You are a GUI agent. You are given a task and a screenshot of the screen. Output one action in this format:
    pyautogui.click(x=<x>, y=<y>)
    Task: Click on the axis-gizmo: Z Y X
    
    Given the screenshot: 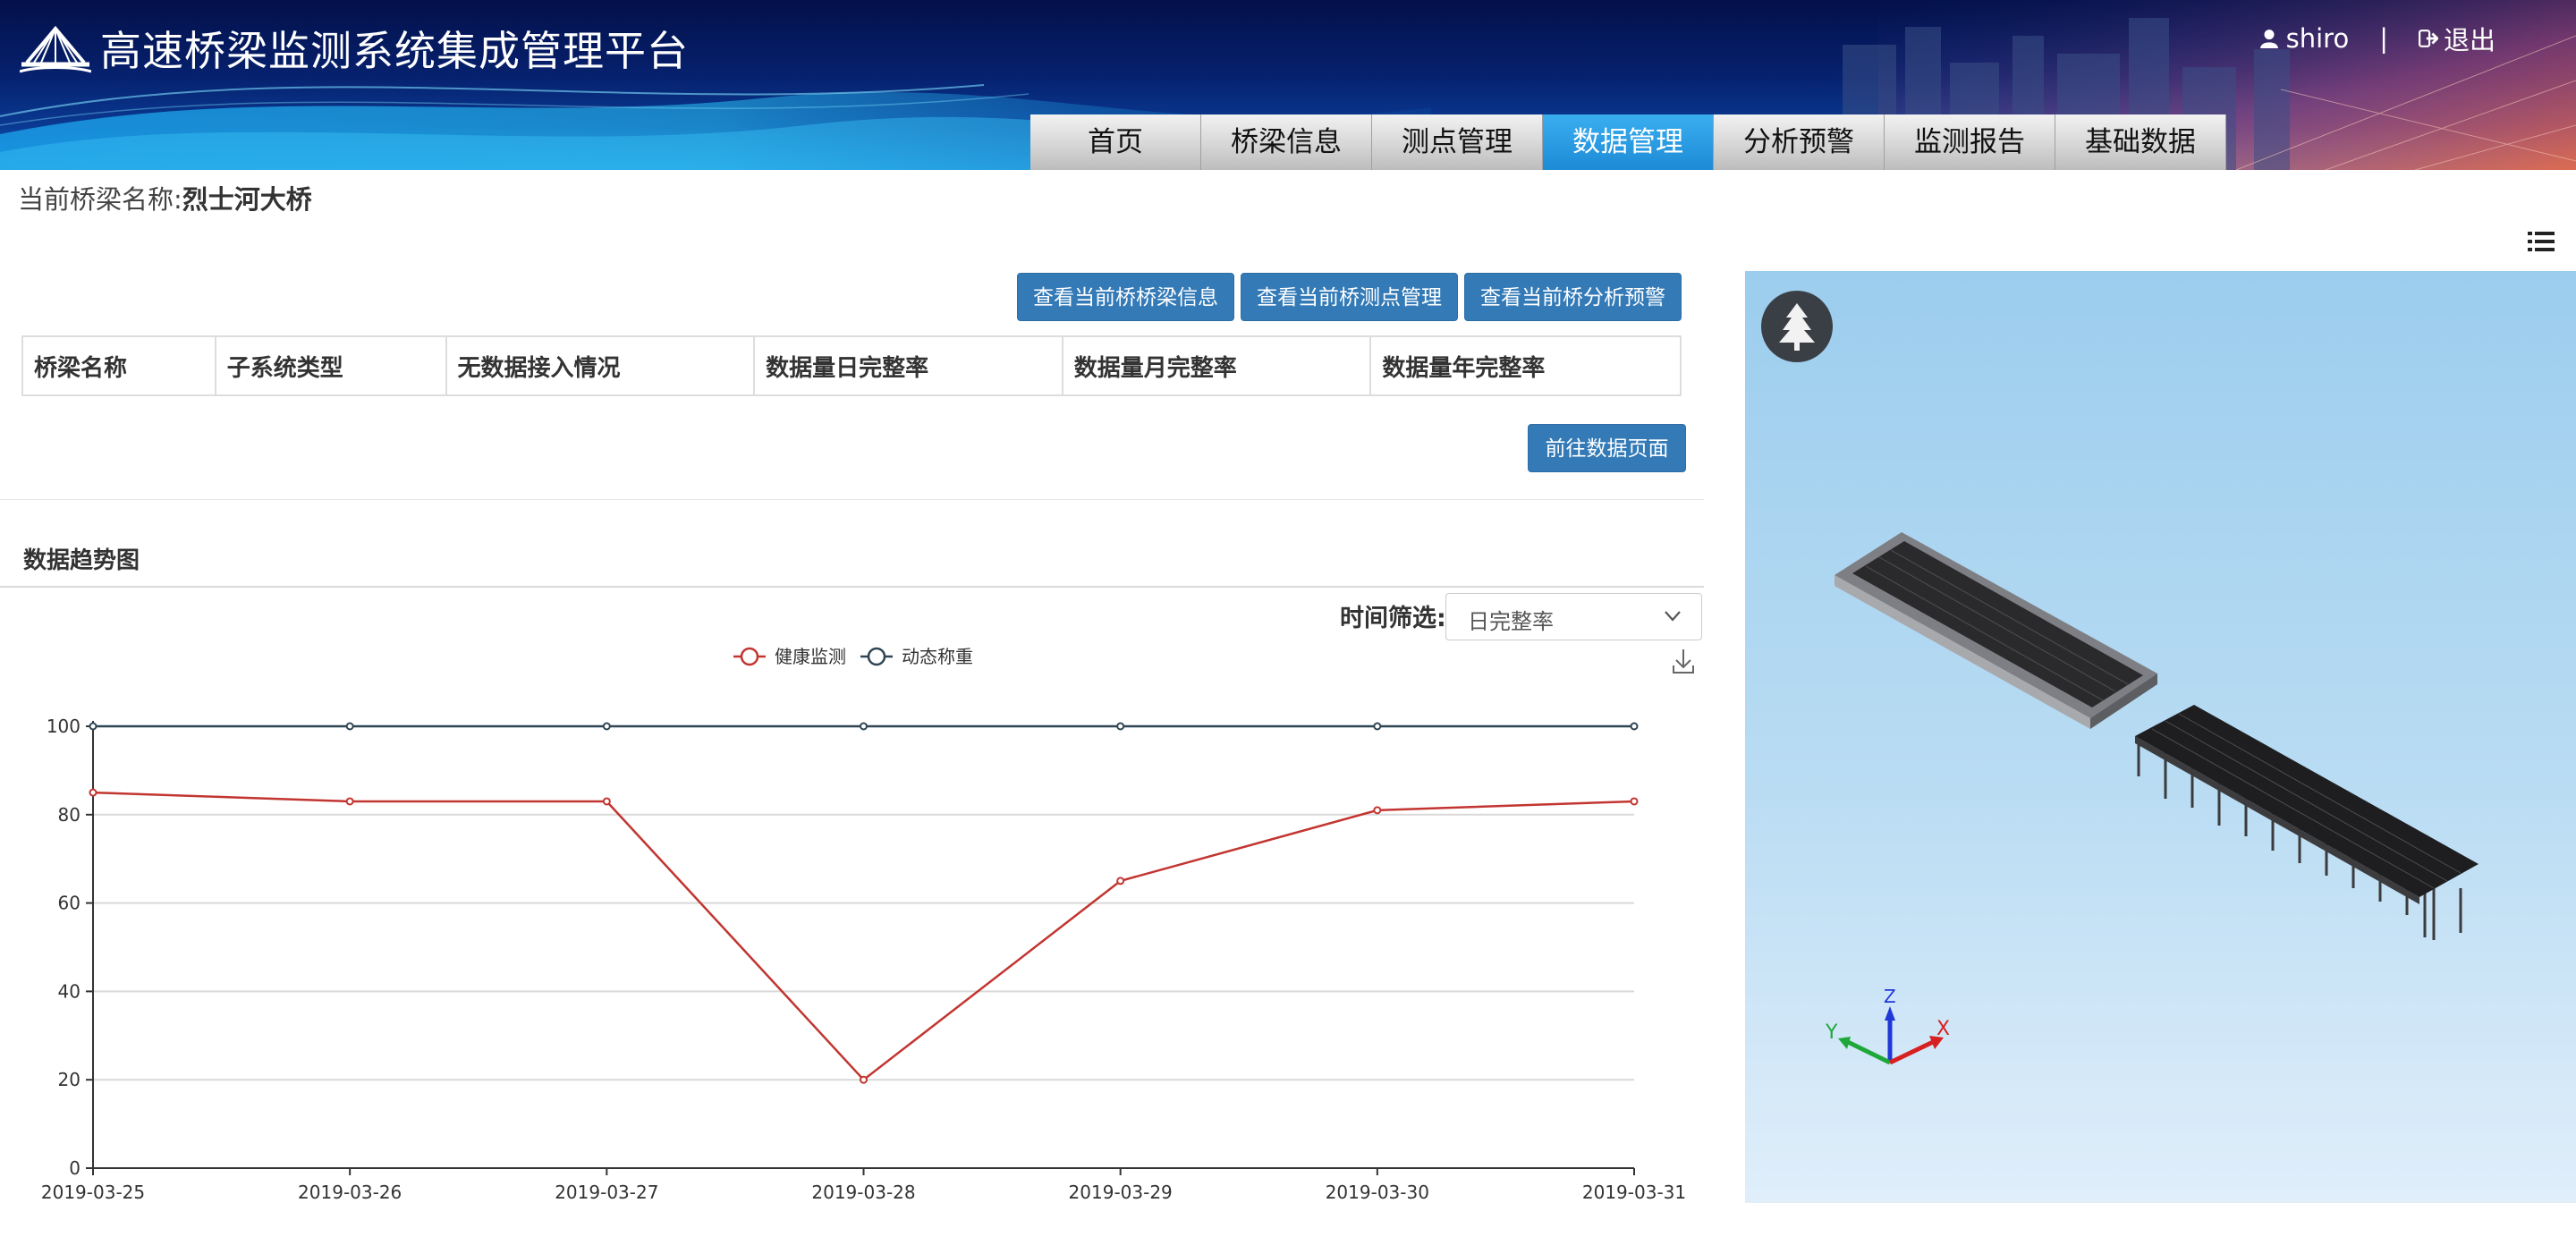 What is the action you would take?
    pyautogui.click(x=1887, y=1025)
    